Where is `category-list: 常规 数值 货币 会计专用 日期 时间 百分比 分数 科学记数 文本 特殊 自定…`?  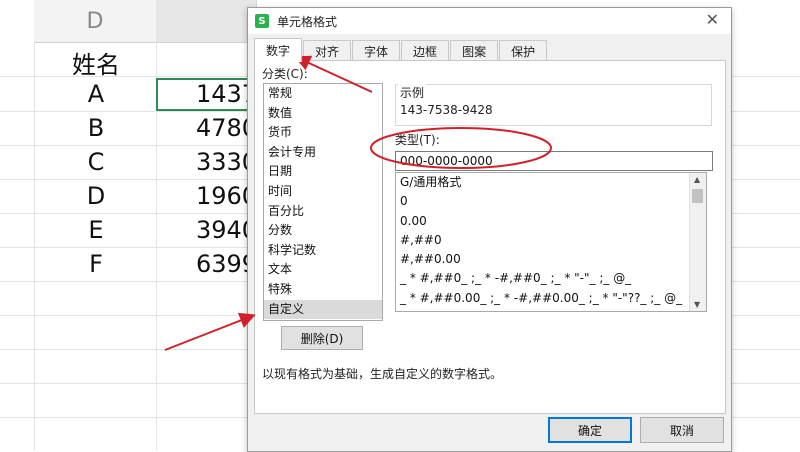 category-list: 常规 数值 货币 会计专用 日期 时间 百分比 分数 科学记数 文本 特殊 自定… is located at coordinates (323, 202).